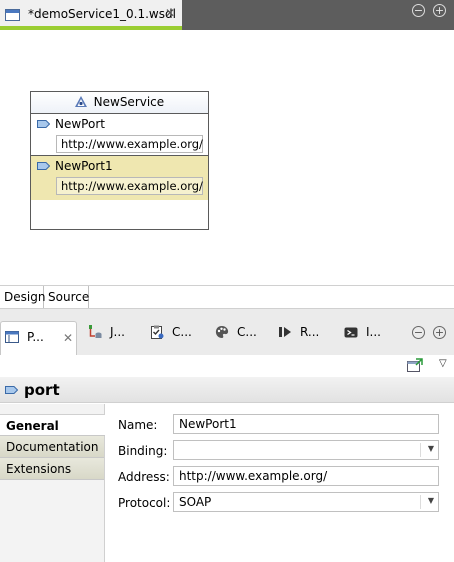 The width and height of the screenshot is (454, 562). What do you see at coordinates (102, 14) in the screenshot?
I see `editor-tab-title: *demoService1_0.1.wsdl` at bounding box center [102, 14].